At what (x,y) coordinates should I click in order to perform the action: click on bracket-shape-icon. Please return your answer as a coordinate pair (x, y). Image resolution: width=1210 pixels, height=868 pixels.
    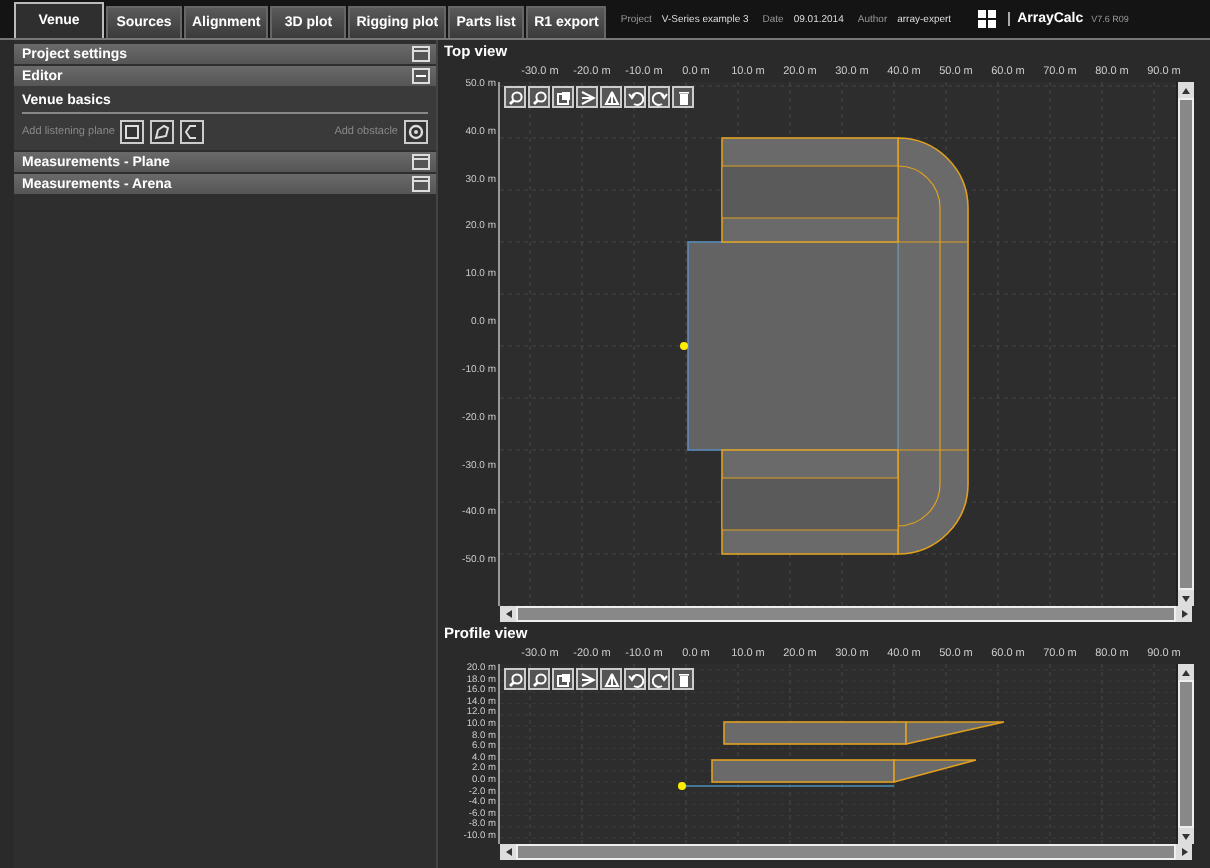
    Looking at the image, I should click on (192, 132).